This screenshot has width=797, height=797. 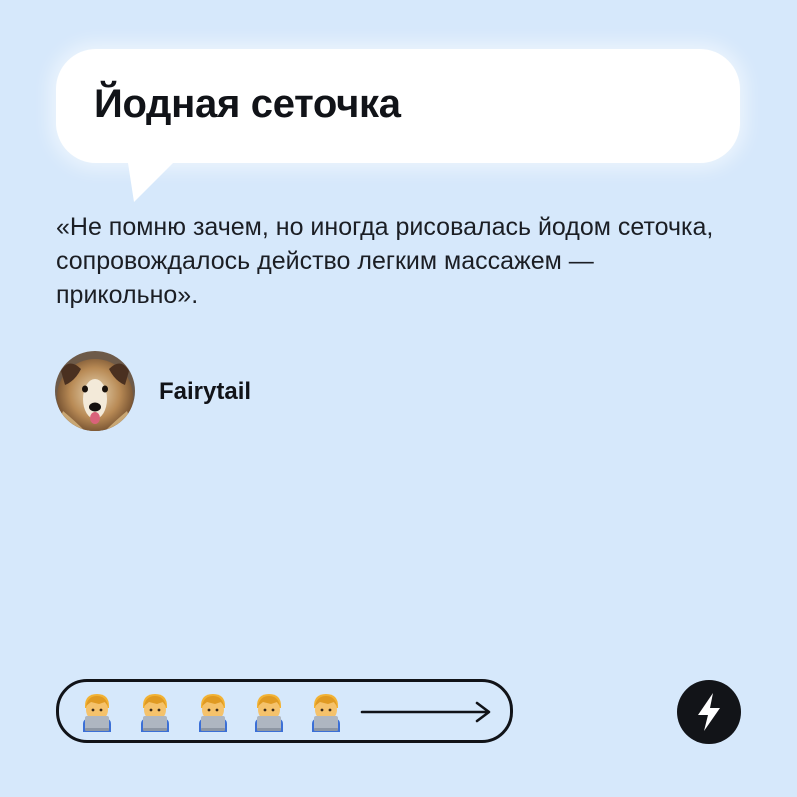 I want to click on avatar, so click(x=95, y=391).